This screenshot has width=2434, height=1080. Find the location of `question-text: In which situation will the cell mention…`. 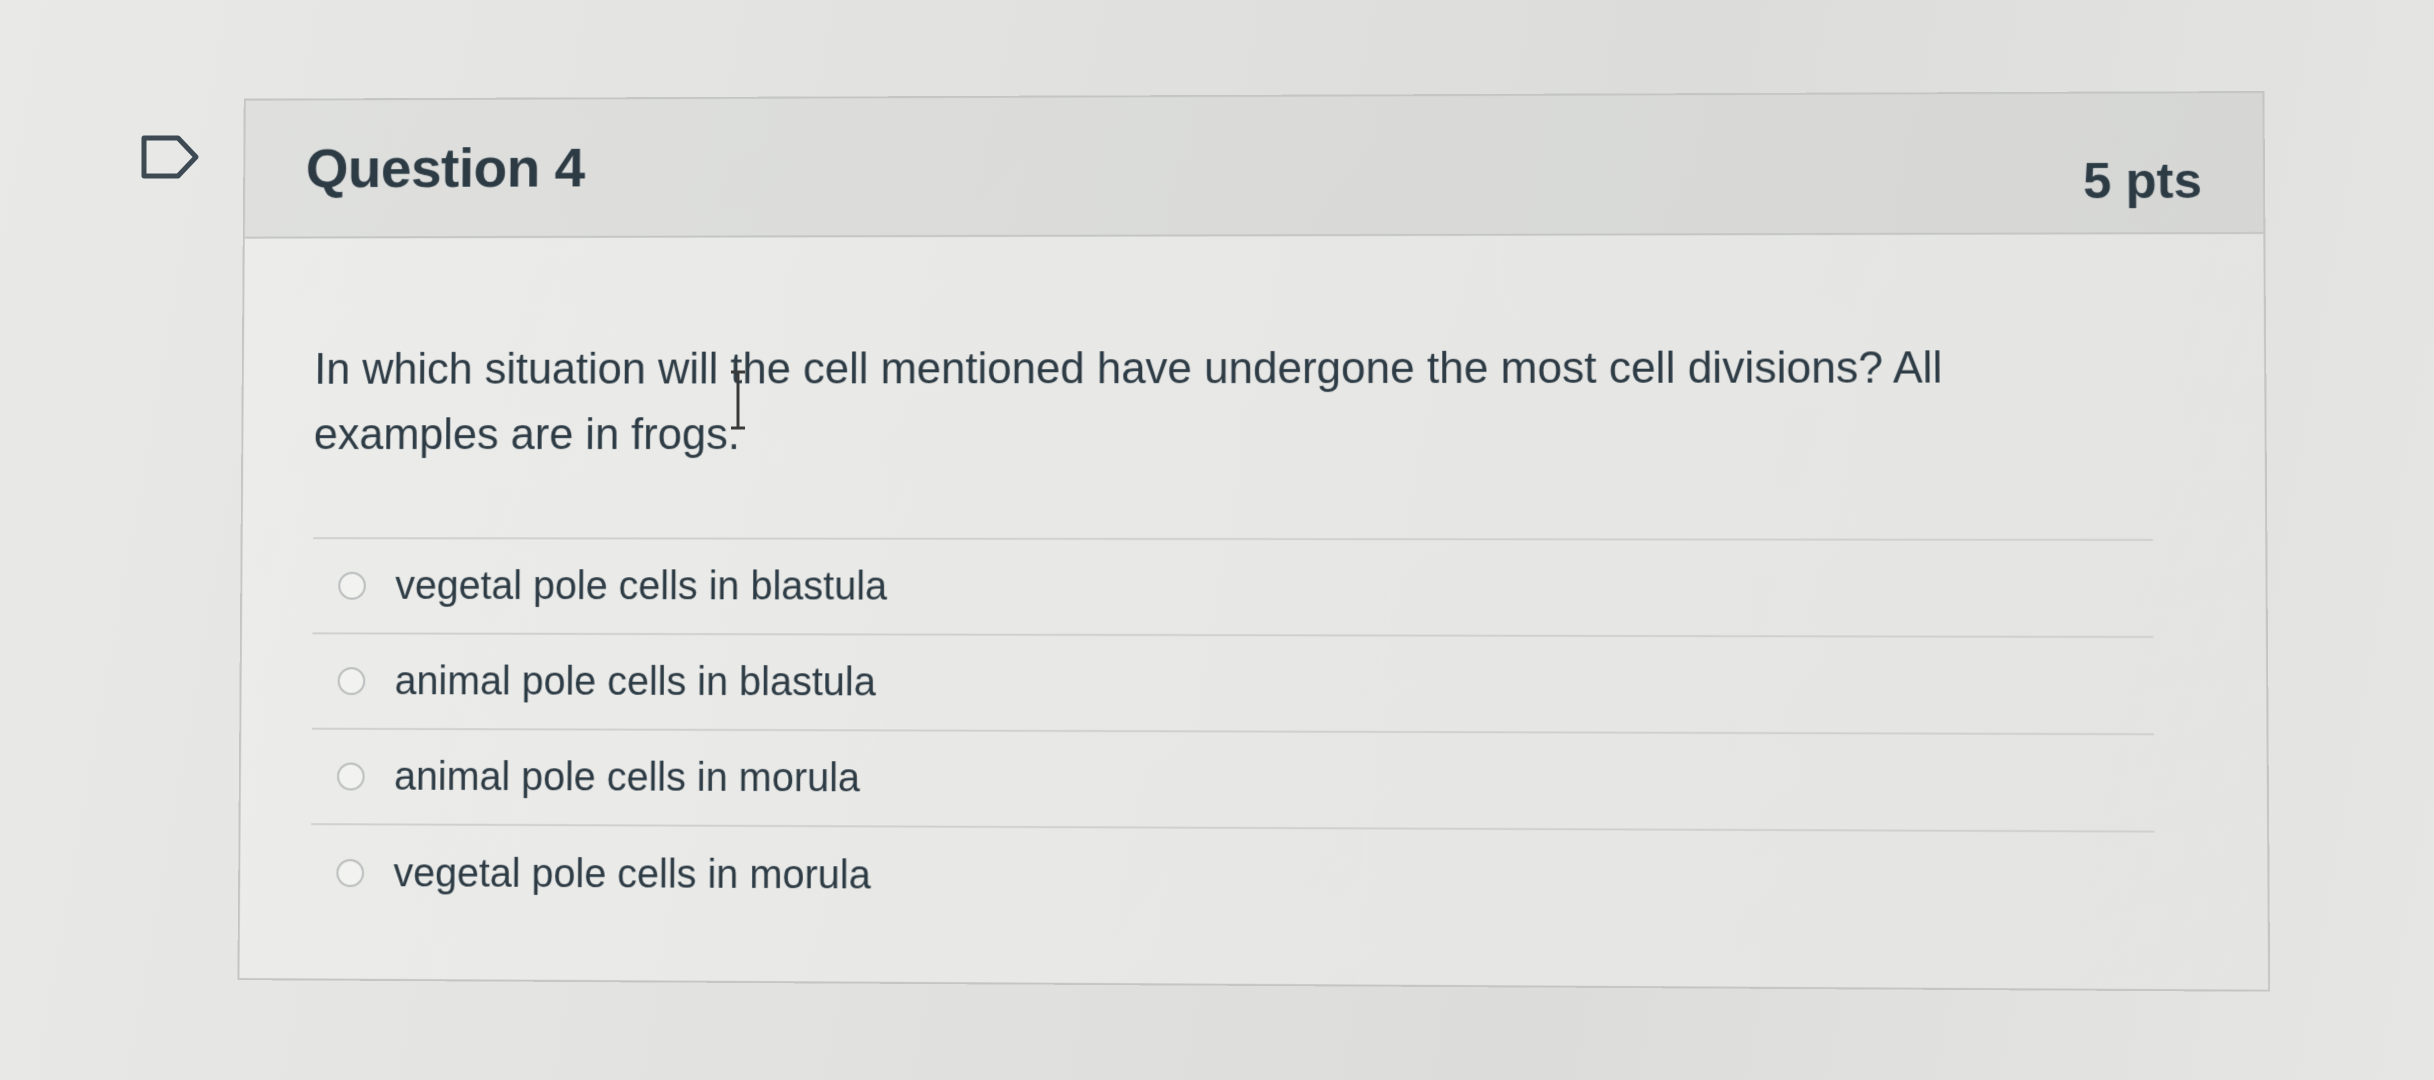

question-text: In which situation will the cell mention… is located at coordinates (1128, 401).